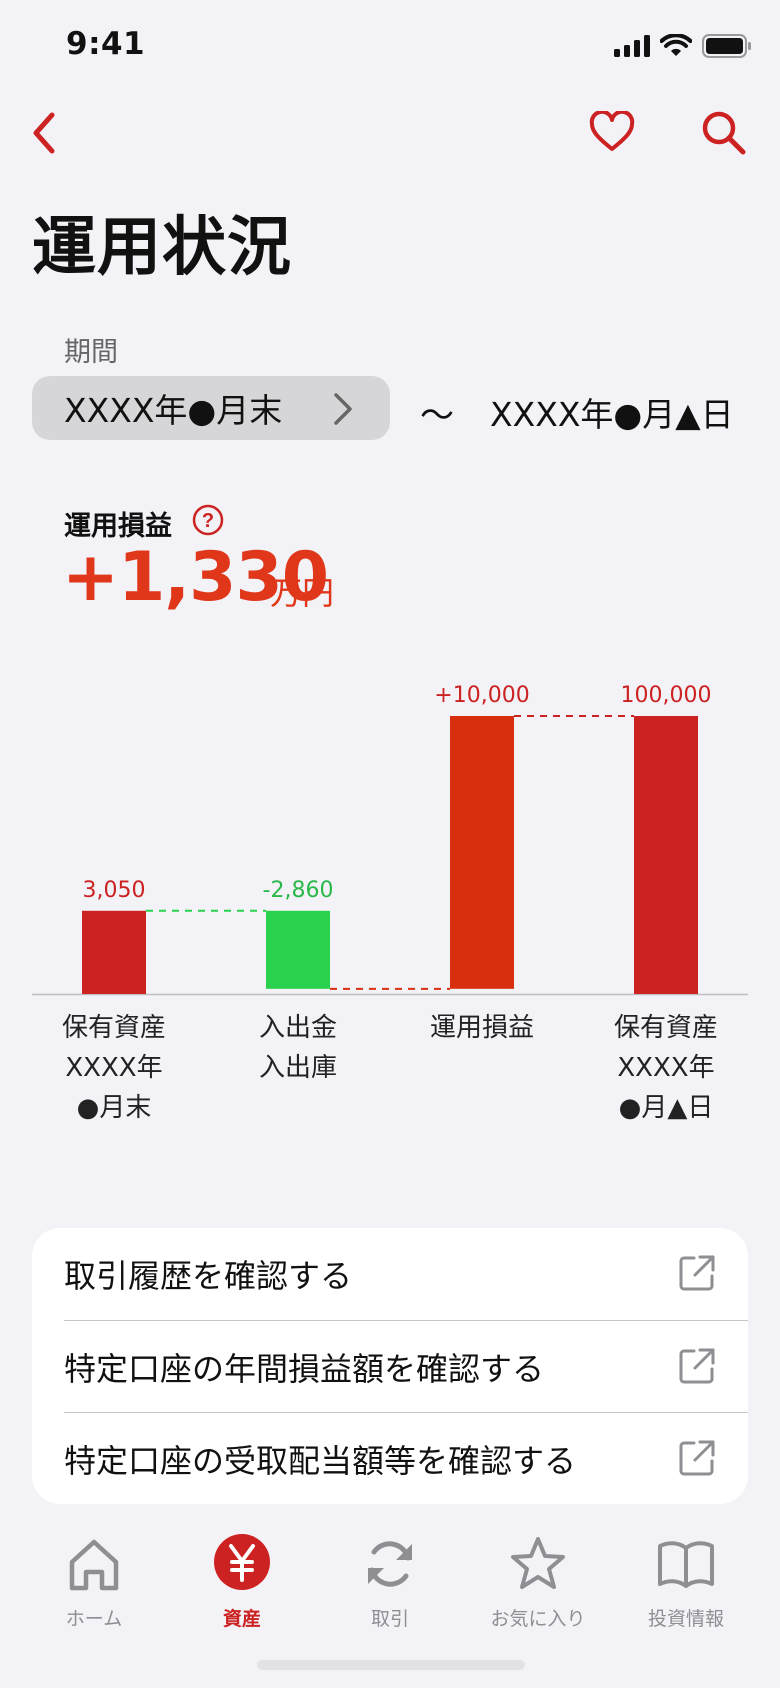 The height and width of the screenshot is (1688, 780). Describe the element at coordinates (389, 1619) in the screenshot. I see `tab-label: 取引` at that location.